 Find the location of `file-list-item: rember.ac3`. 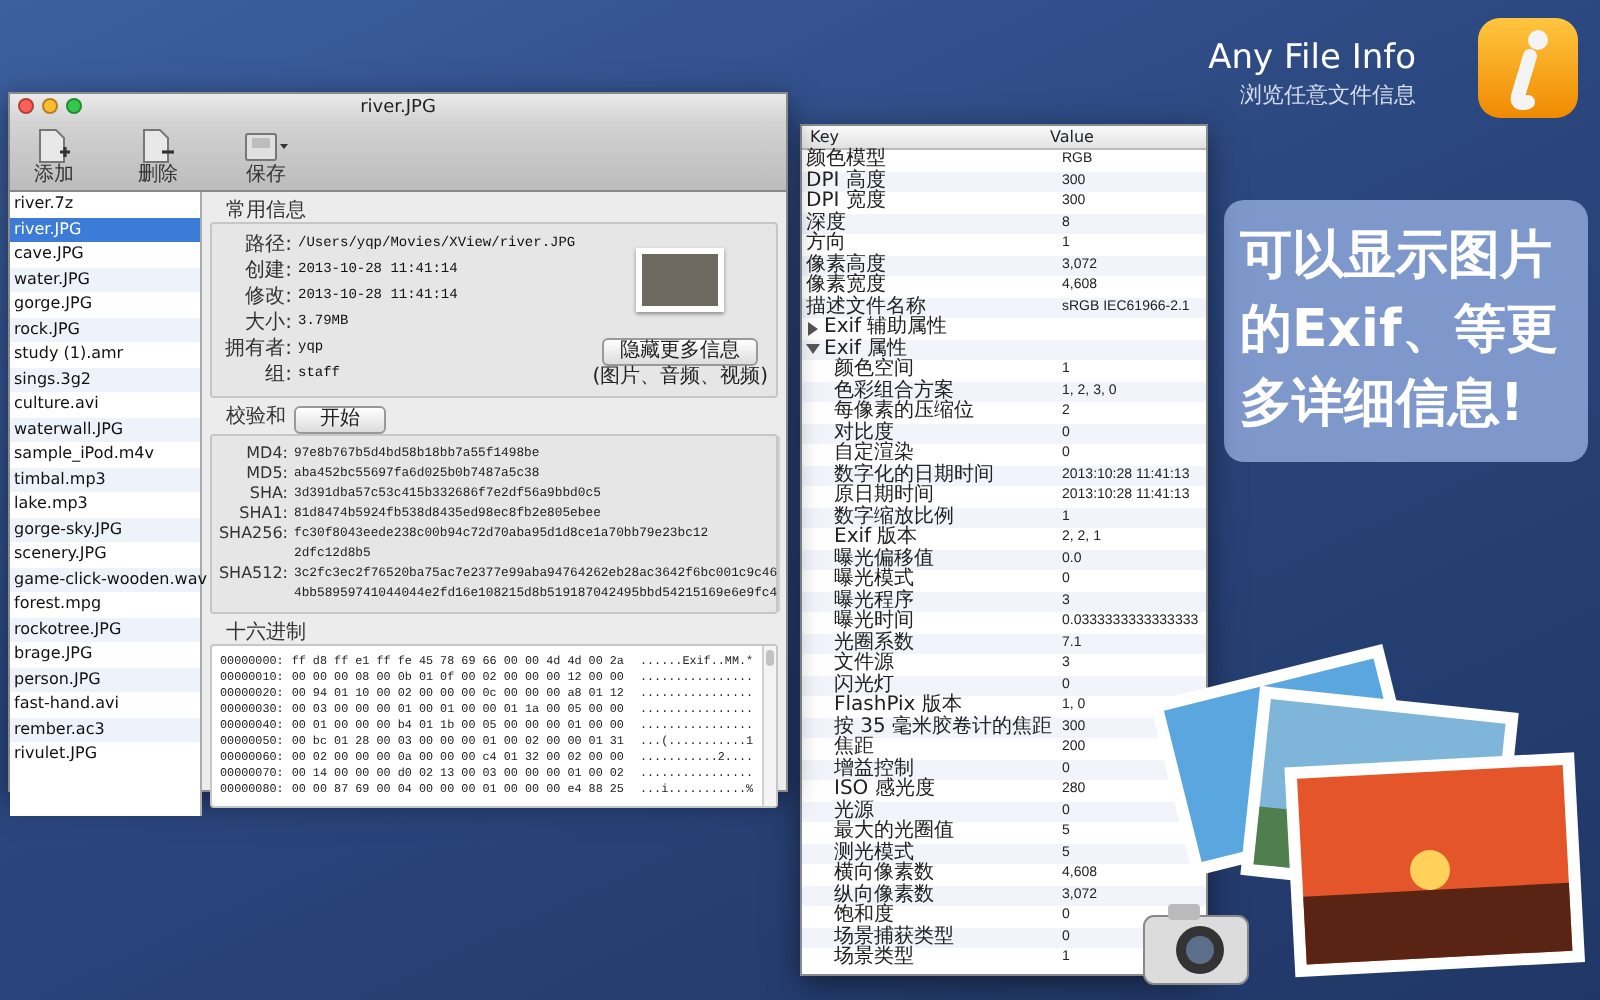

file-list-item: rember.ac3 is located at coordinates (105, 729).